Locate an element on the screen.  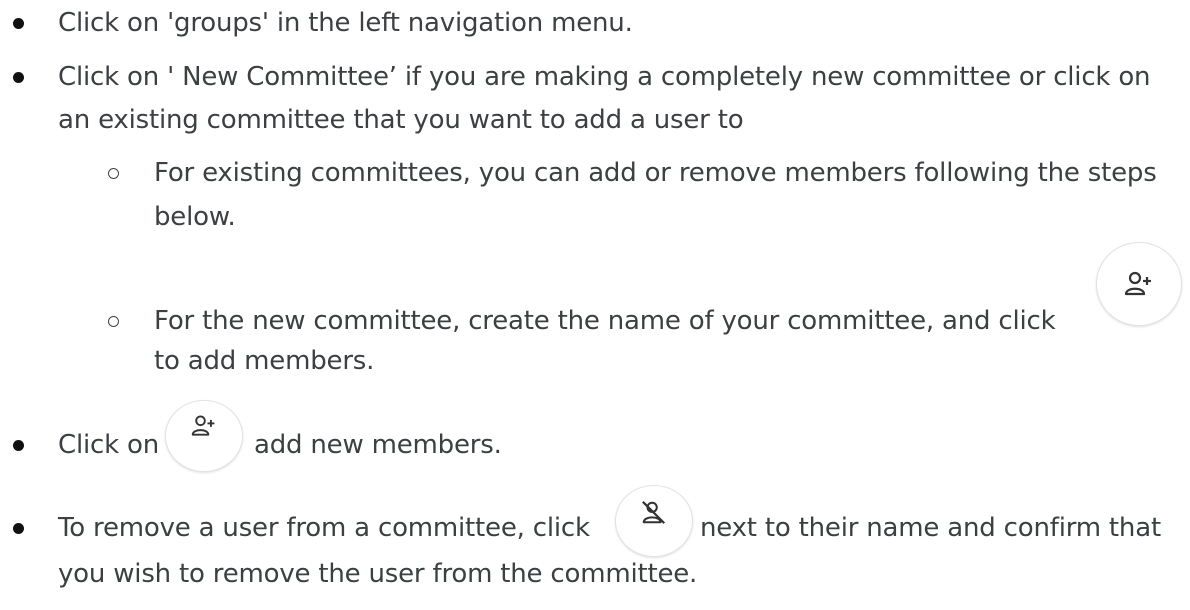
step-3-text-after: add new members. is located at coordinates (378, 445).